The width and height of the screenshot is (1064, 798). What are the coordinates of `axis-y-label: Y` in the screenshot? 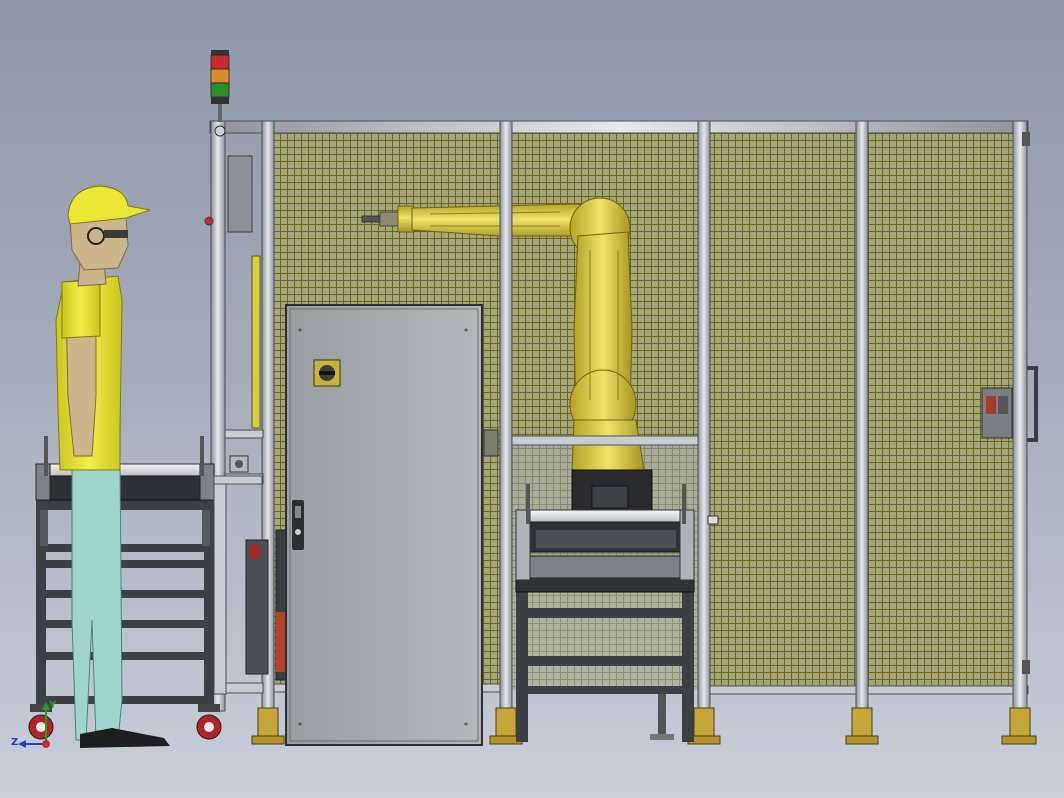 It's located at (53, 705).